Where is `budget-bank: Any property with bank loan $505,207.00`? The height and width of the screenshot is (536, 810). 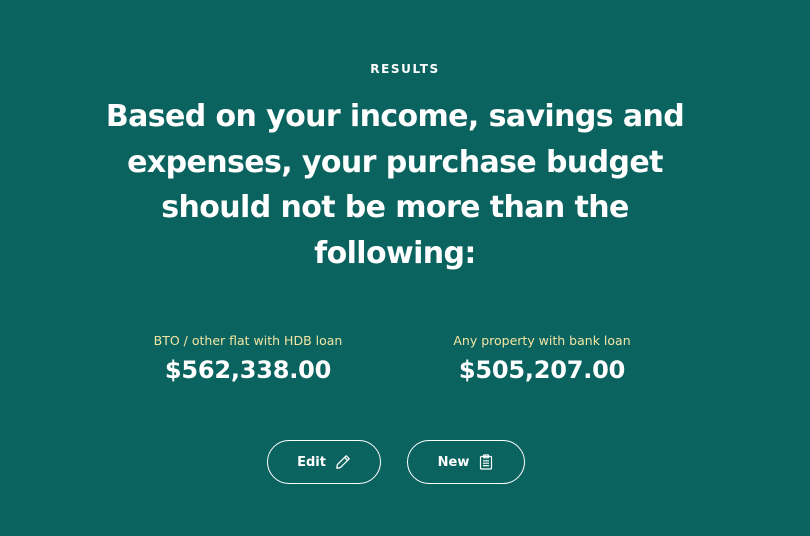
budget-bank: Any property with bank loan $505,207.00 is located at coordinates (542, 359).